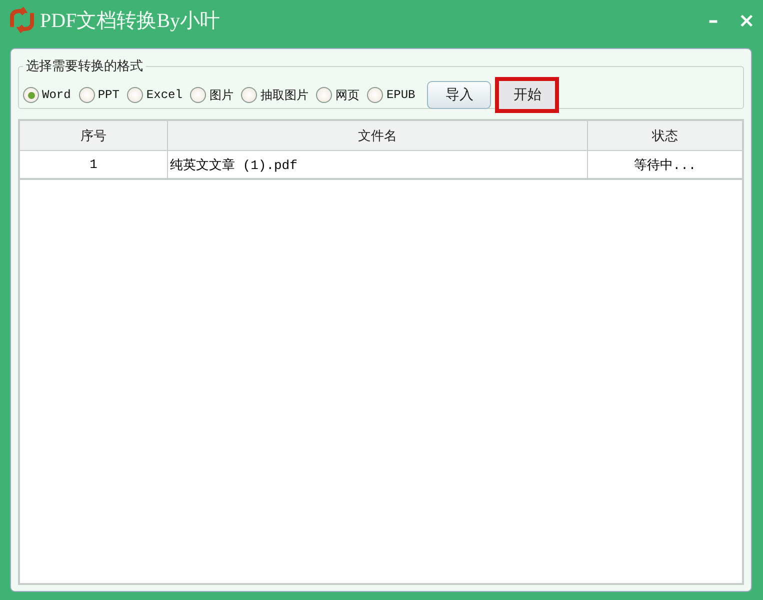 Image resolution: width=763 pixels, height=600 pixels. What do you see at coordinates (47, 95) in the screenshot?
I see `radio-option: Word` at bounding box center [47, 95].